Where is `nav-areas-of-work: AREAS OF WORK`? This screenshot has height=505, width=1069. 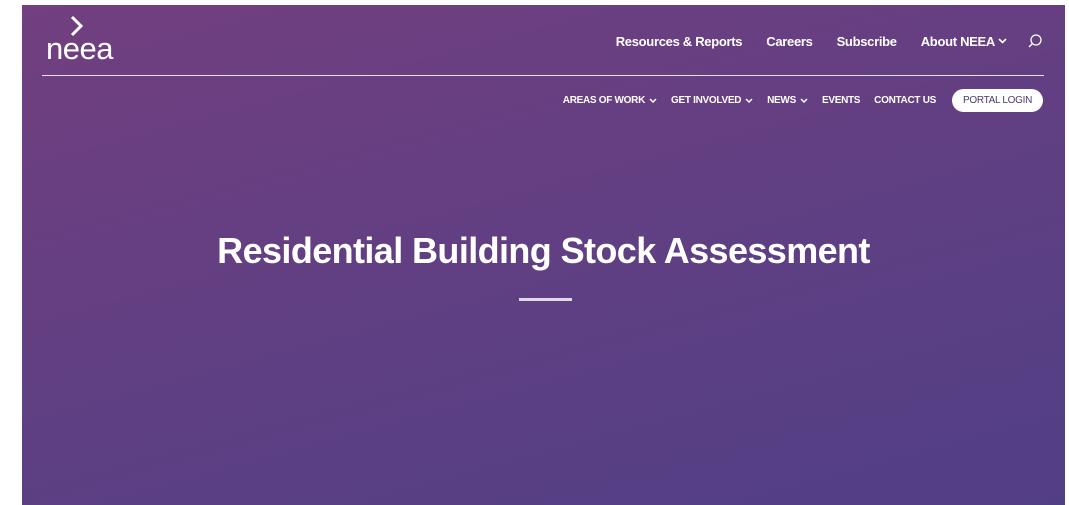
nav-areas-of-work: AREAS OF WORK is located at coordinates (610, 100).